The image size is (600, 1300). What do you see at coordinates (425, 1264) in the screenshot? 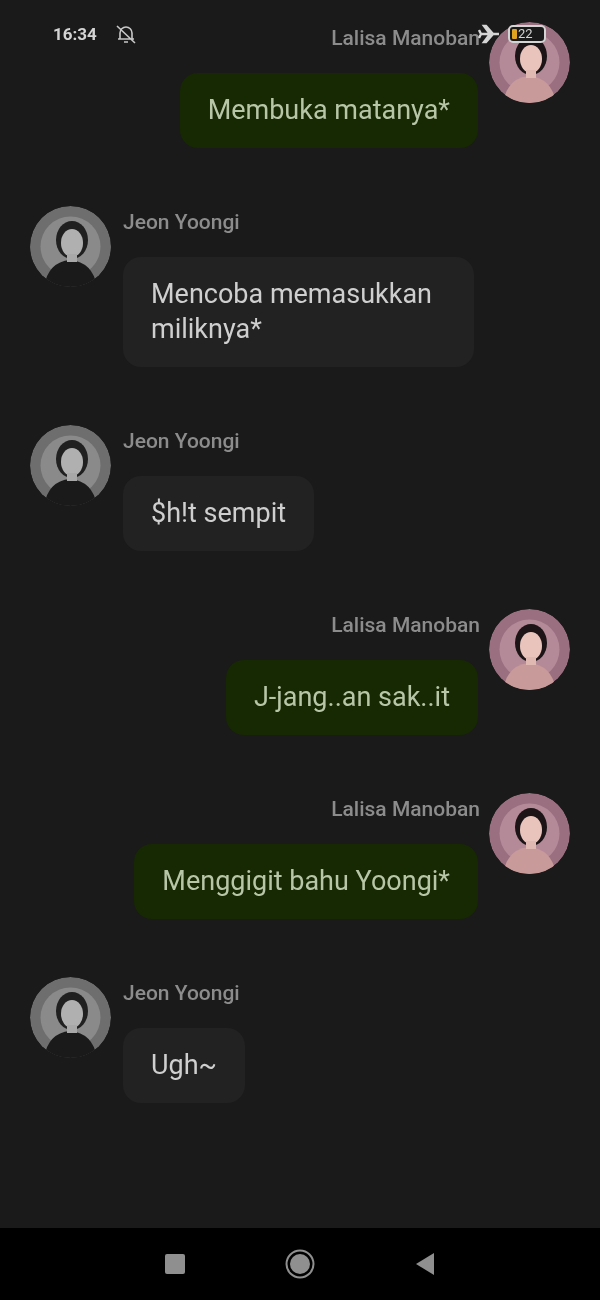
I see `back-button` at bounding box center [425, 1264].